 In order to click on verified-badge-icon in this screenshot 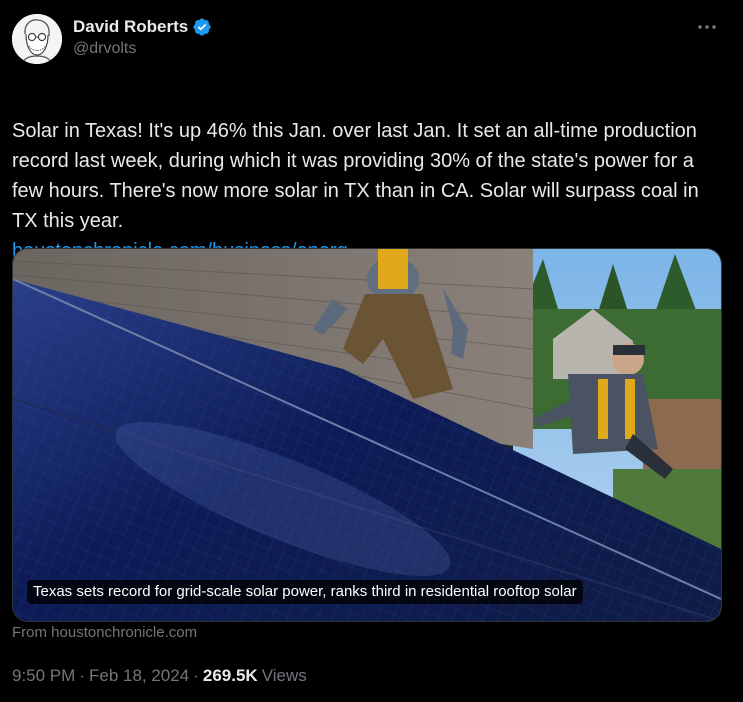, I will do `click(202, 27)`.